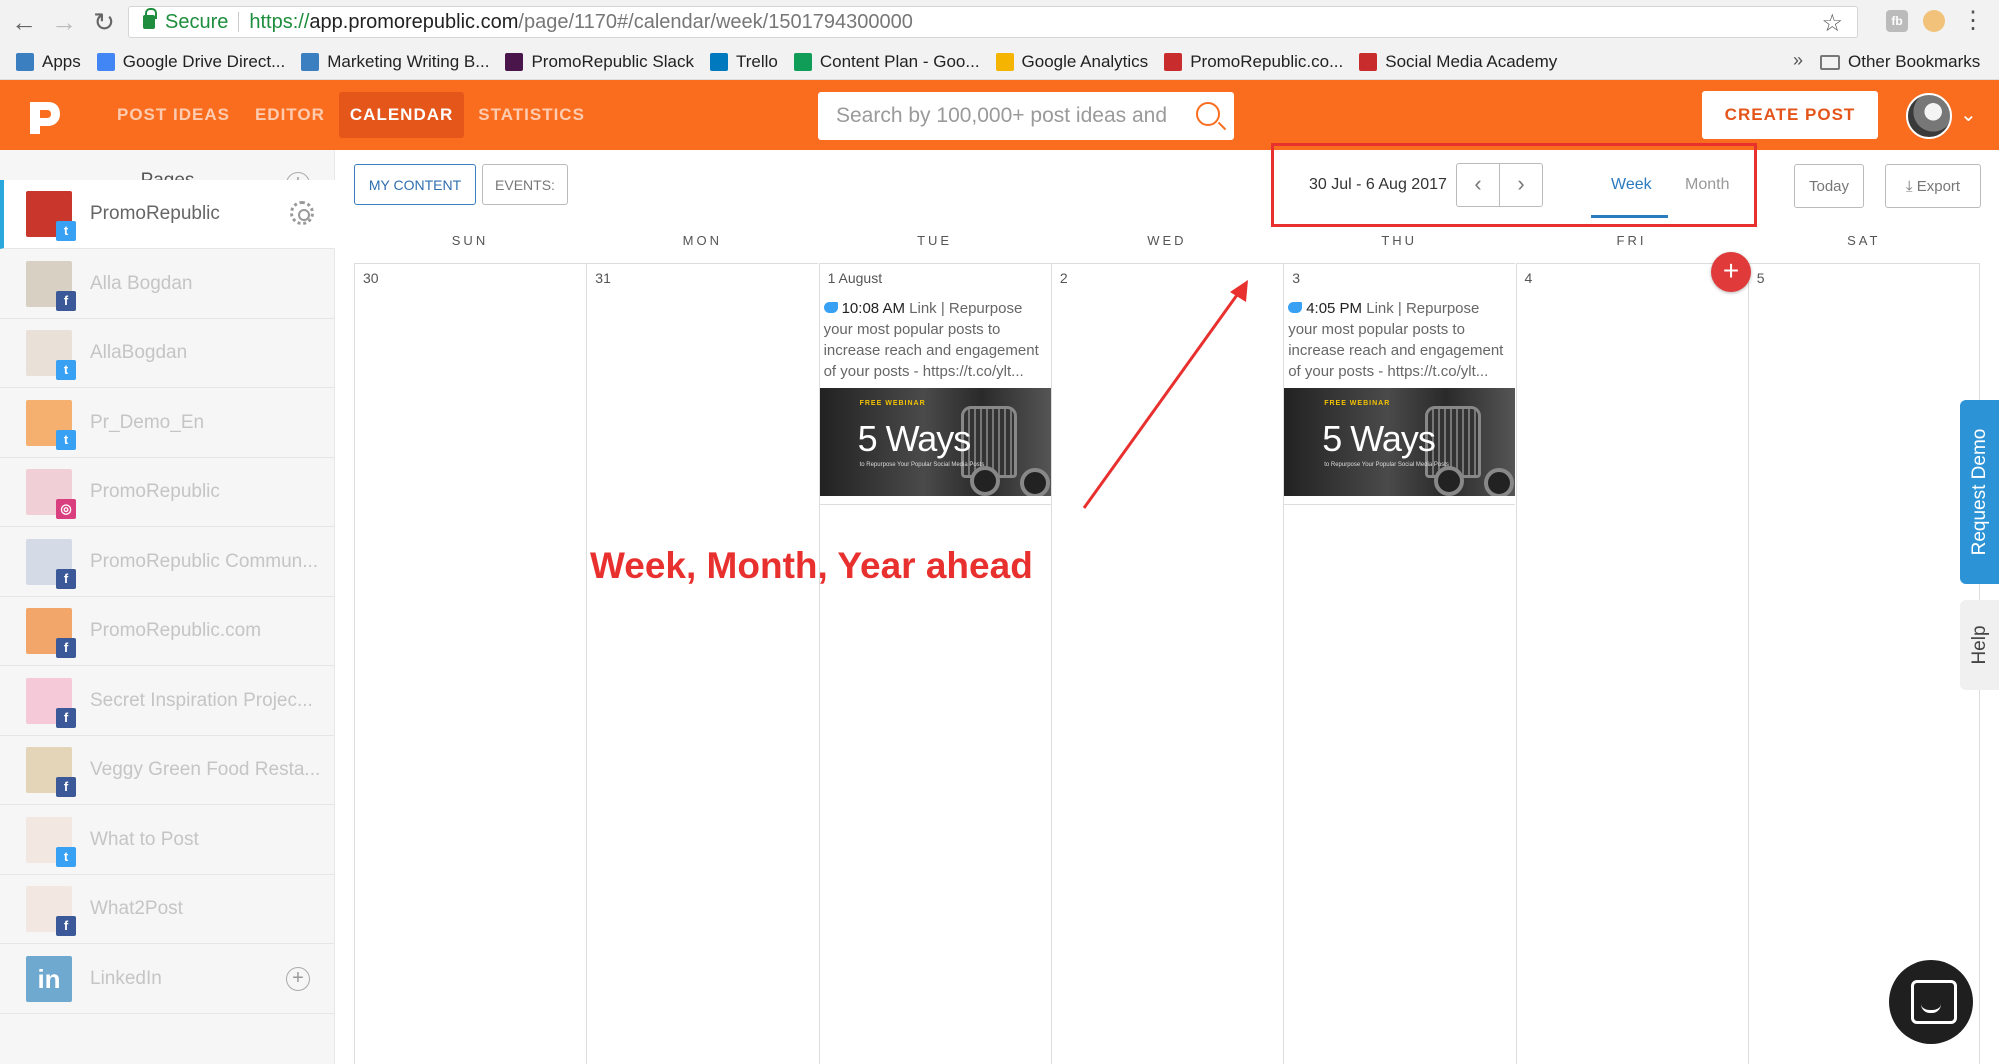 This screenshot has height=1064, width=1999. What do you see at coordinates (173, 115) in the screenshot?
I see `nav-post-ideas: POST IDEAS` at bounding box center [173, 115].